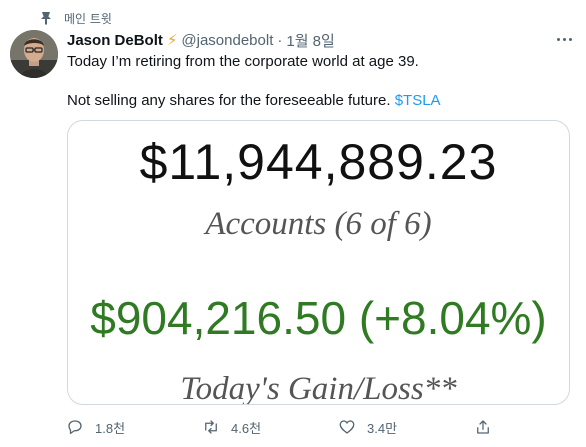 The height and width of the screenshot is (447, 586). I want to click on cashtag-link: $TSLA, so click(418, 100).